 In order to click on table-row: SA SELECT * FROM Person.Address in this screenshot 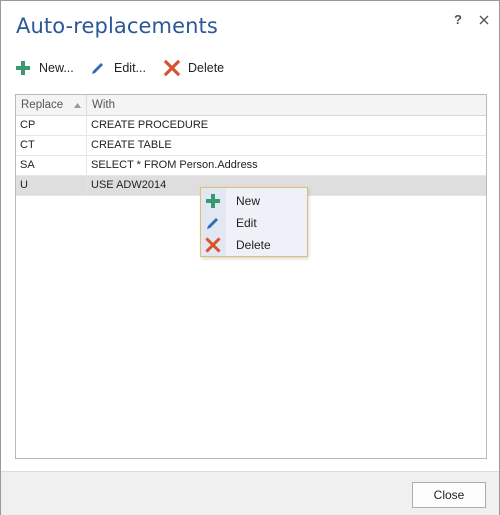, I will do `click(251, 166)`.